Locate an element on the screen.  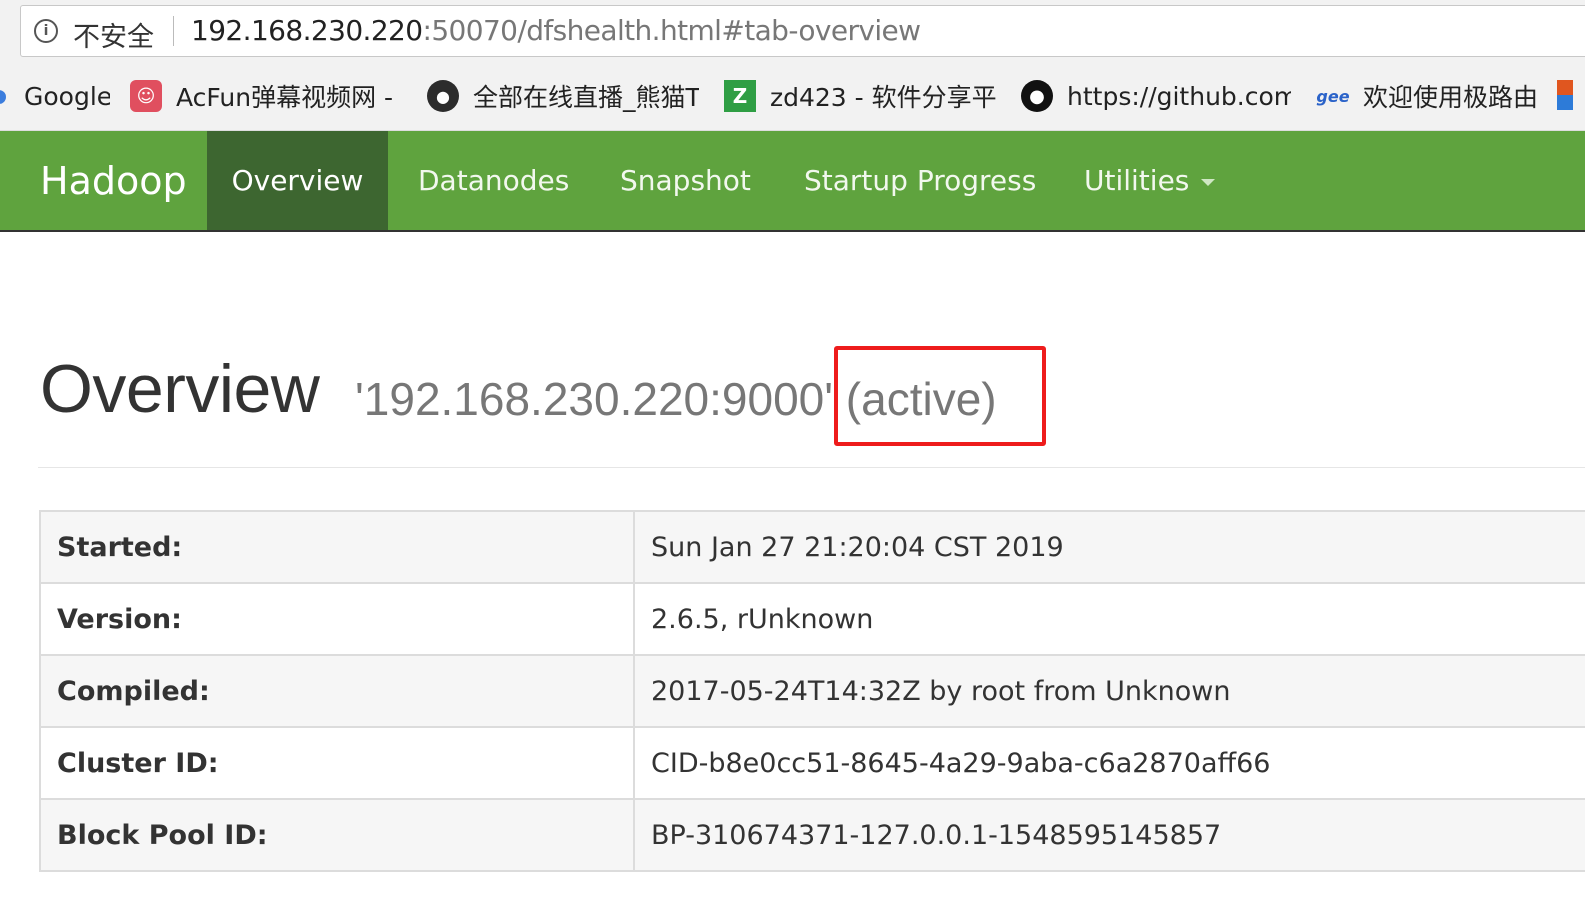
nav-utilities: Utilities is located at coordinates (1150, 180).